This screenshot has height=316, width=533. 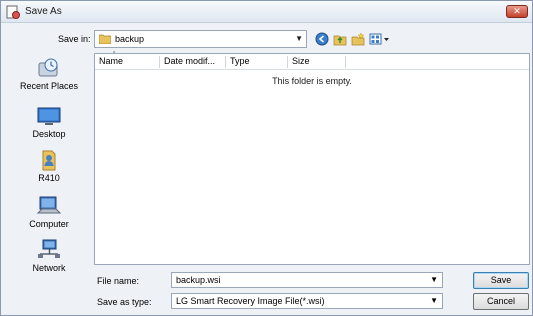 I want to click on close-button: ✕, so click(x=517, y=11).